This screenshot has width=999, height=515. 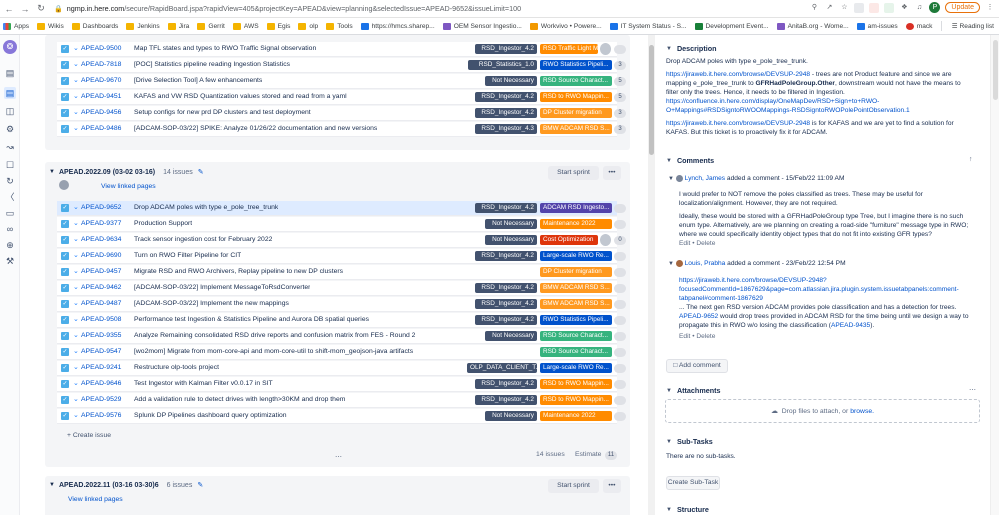 What do you see at coordinates (10, 147) in the screenshot?
I see `chart-icon: ↝` at bounding box center [10, 147].